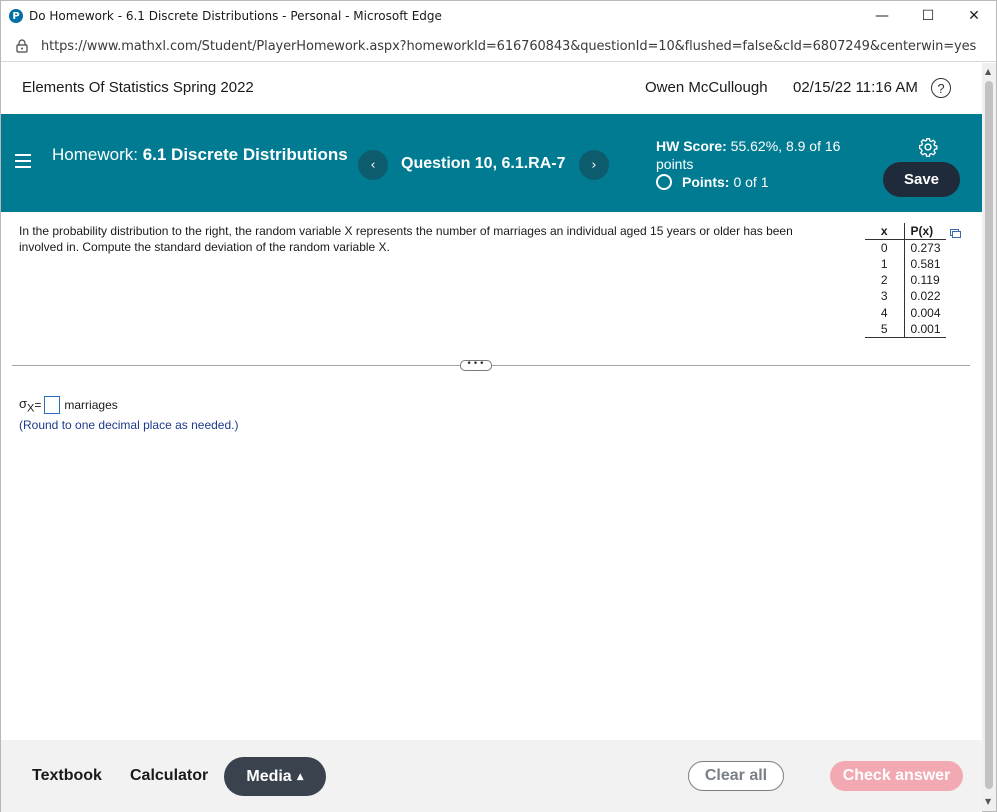  What do you see at coordinates (928, 16) in the screenshot?
I see `maximize-button: ☐` at bounding box center [928, 16].